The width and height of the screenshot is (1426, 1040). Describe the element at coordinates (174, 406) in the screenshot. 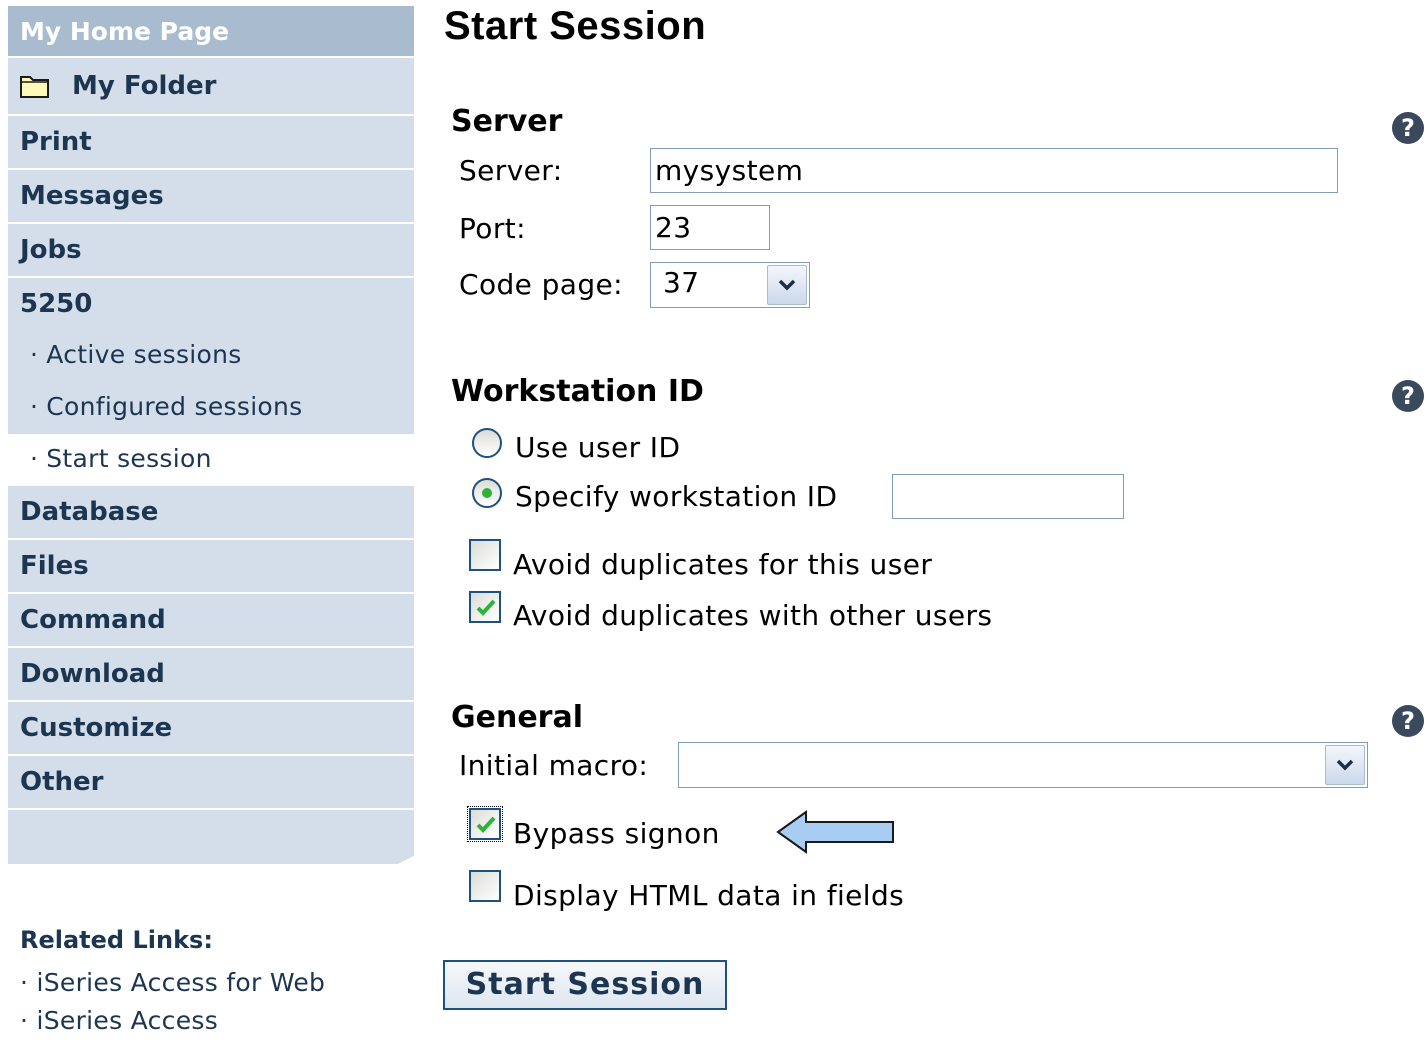

I see `nav-sub-label: Configured sessions` at that location.